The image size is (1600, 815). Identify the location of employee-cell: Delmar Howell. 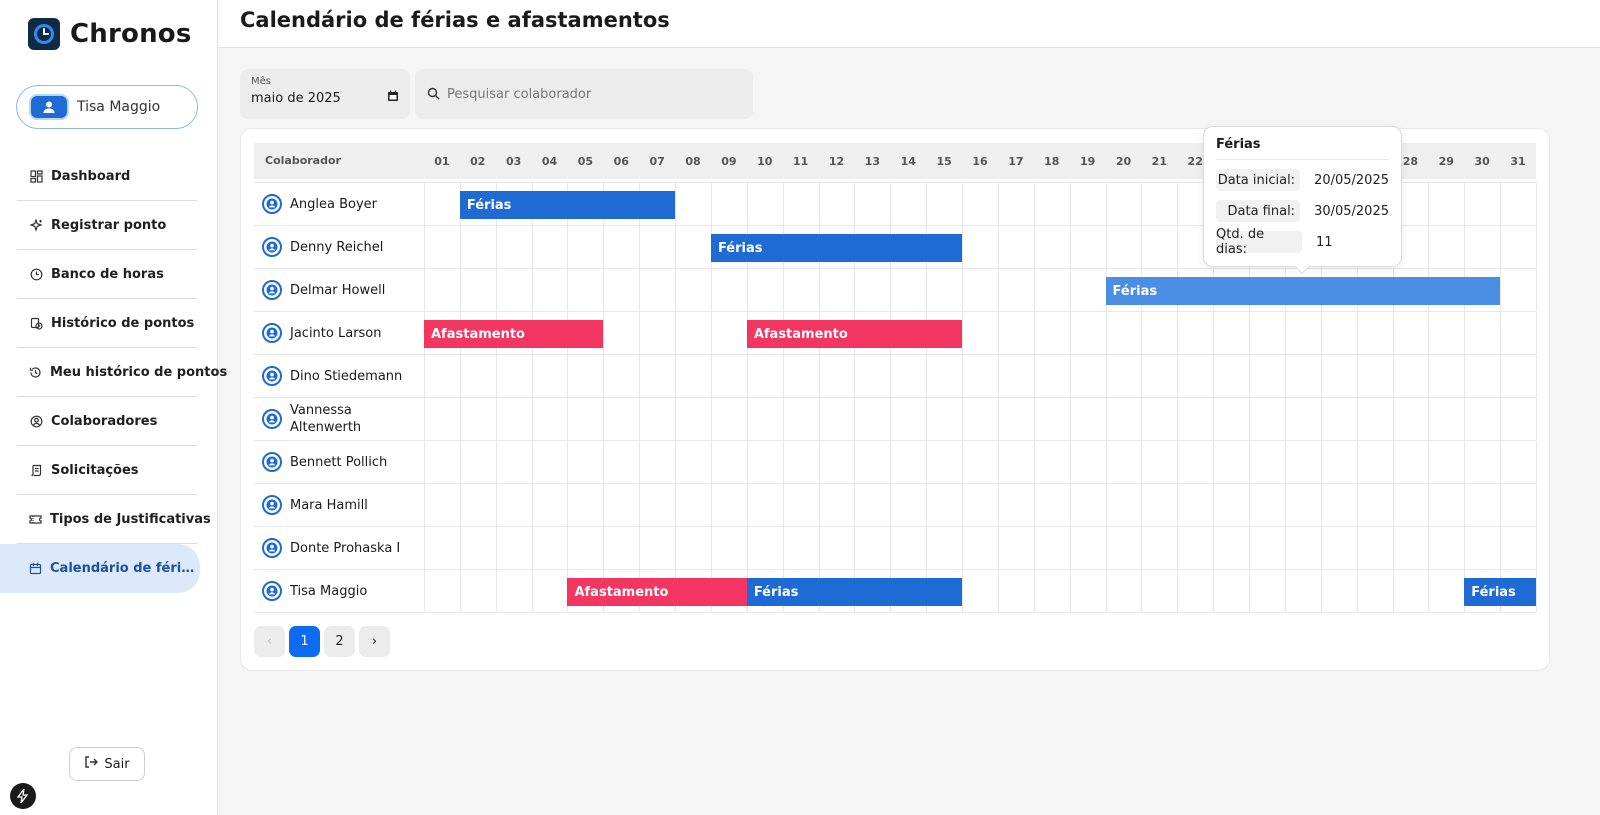
(342, 290).